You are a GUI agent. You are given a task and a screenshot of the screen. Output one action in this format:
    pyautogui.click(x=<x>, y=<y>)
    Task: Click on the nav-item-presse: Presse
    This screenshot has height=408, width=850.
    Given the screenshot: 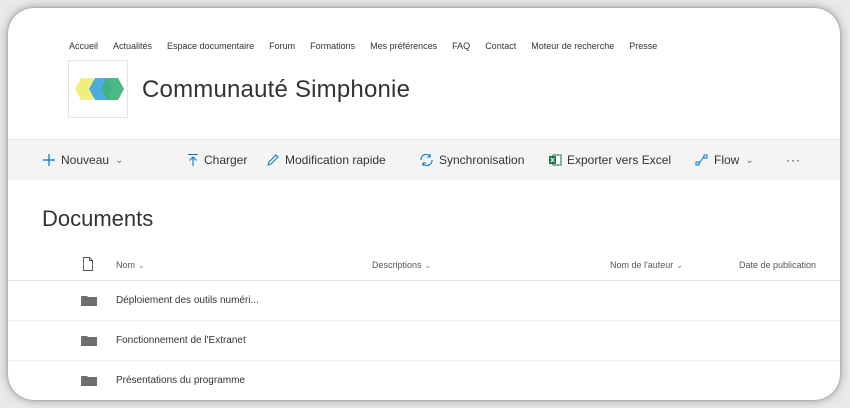 What is the action you would take?
    pyautogui.click(x=643, y=46)
    